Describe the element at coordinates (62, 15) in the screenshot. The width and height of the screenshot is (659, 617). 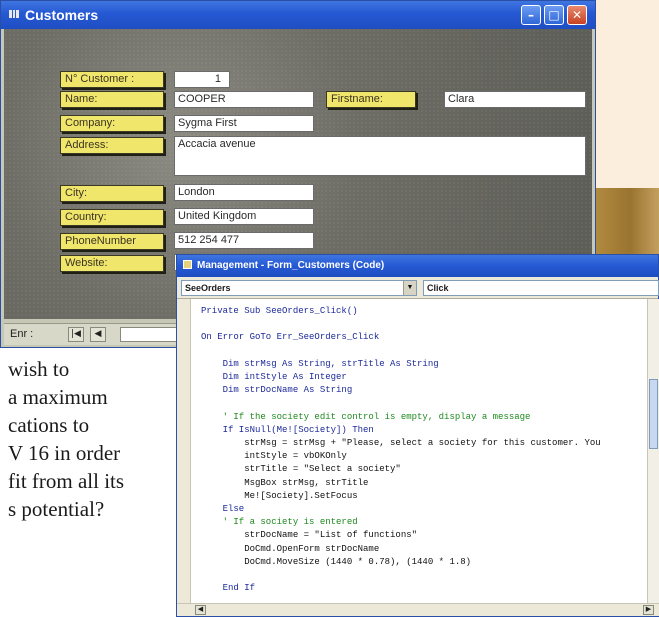
I see `window-title: Customers` at that location.